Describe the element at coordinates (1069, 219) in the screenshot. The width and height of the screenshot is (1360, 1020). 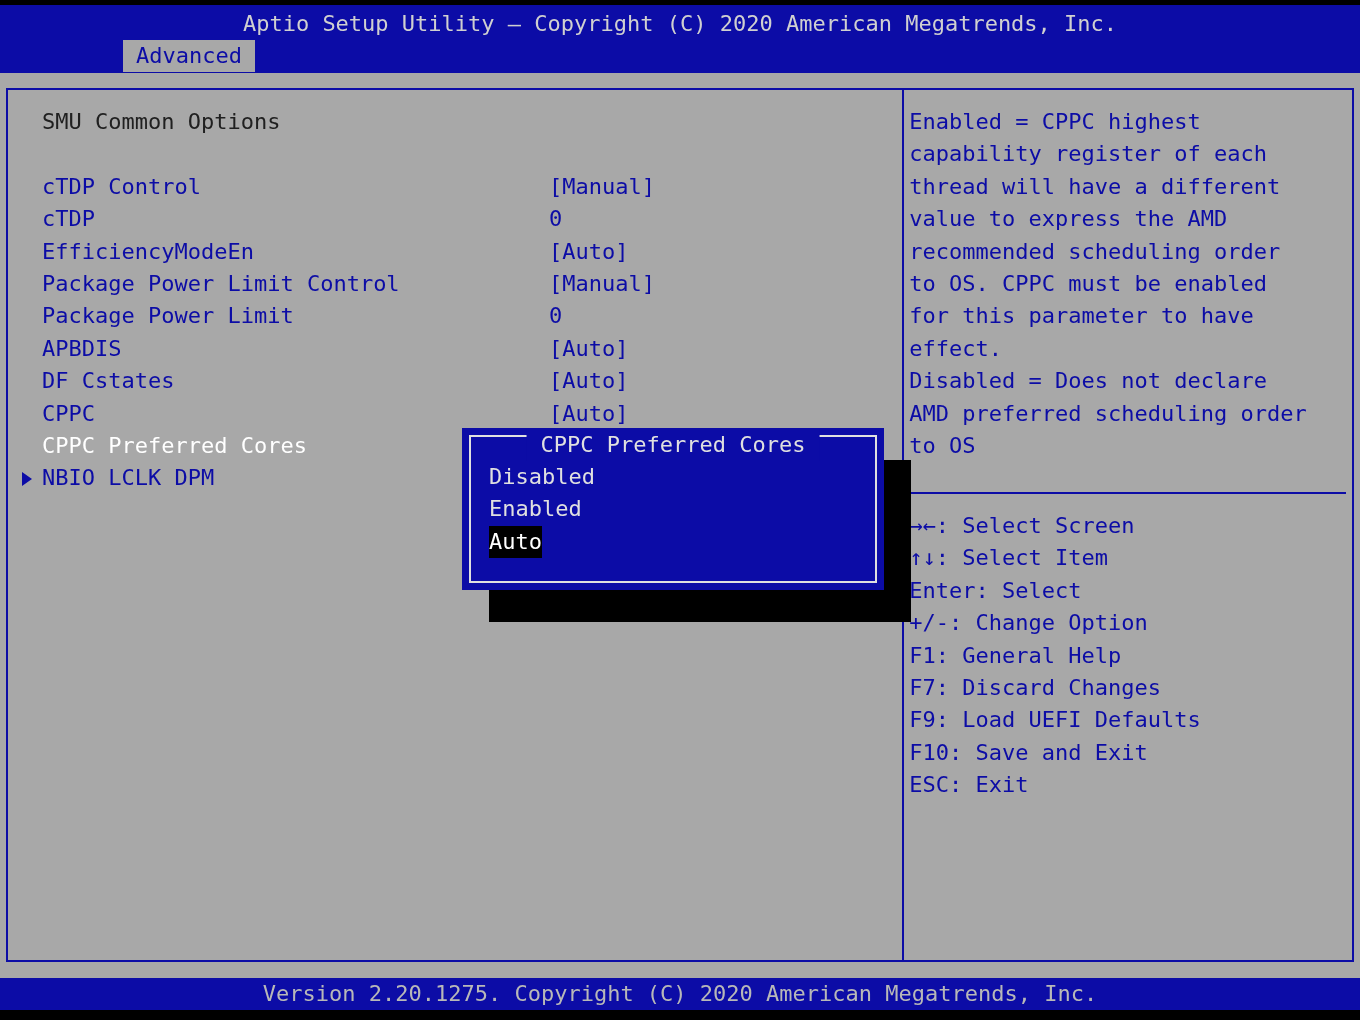
I see `help-text: value to express the AMD` at that location.